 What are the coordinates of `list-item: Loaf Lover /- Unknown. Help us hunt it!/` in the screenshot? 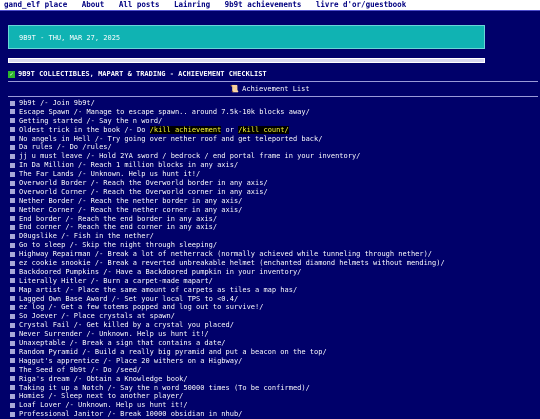 It's located at (274, 405).